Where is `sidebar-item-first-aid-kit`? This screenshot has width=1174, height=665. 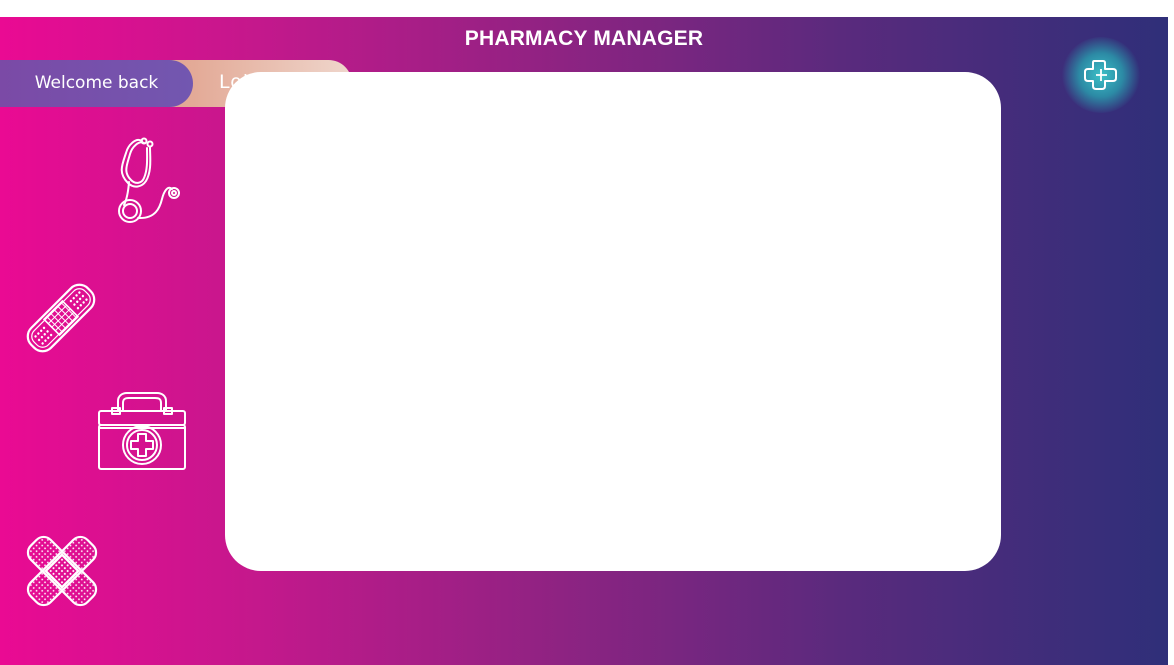
sidebar-item-first-aid-kit is located at coordinates (142, 432).